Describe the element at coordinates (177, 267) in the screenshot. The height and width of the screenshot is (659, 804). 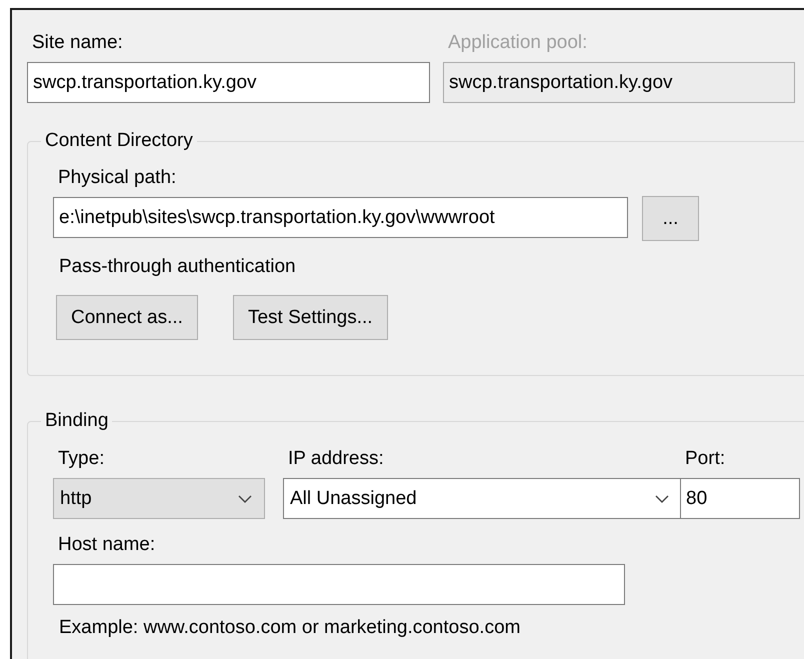
I see `auth-text: Pass-through authentication` at that location.